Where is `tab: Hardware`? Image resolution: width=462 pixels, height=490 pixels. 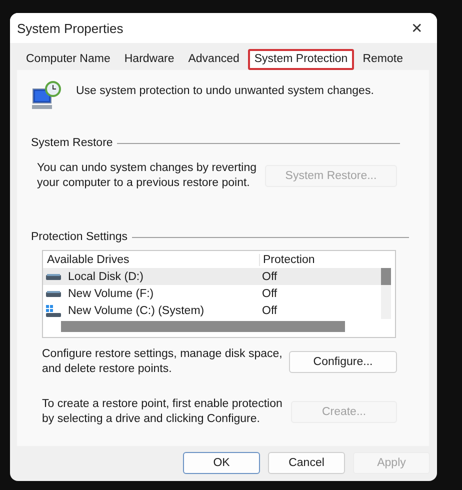 tab: Hardware is located at coordinates (149, 59).